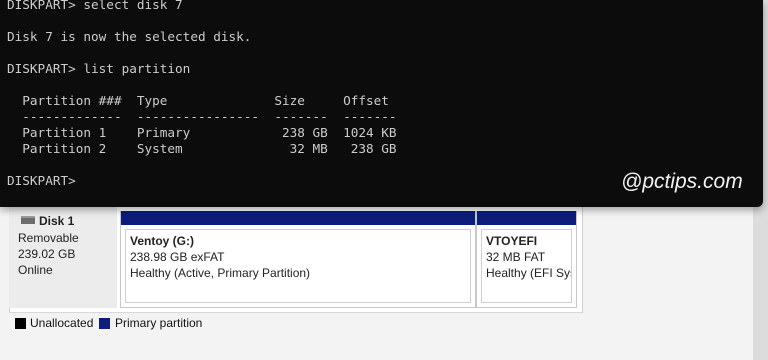  I want to click on partition-name: Ventoy (G:), so click(162, 241).